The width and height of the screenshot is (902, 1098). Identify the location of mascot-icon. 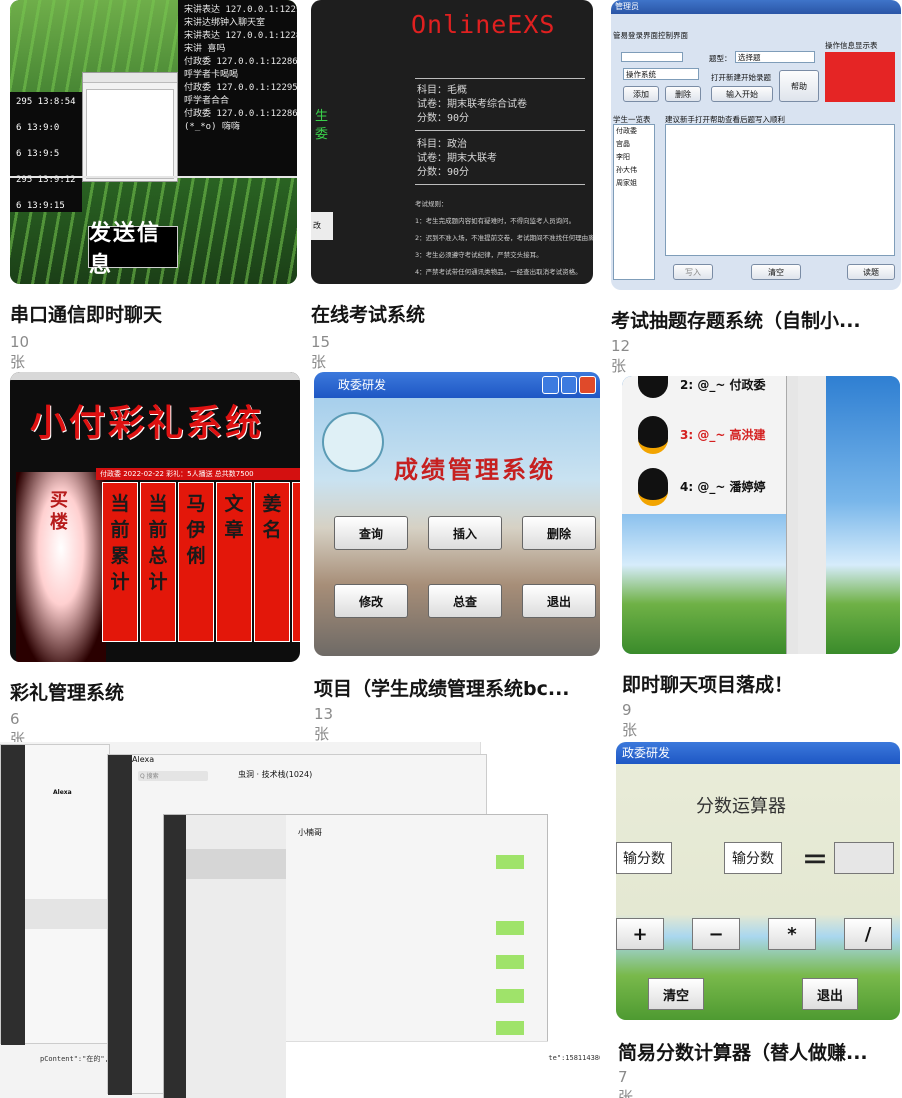
(353, 442).